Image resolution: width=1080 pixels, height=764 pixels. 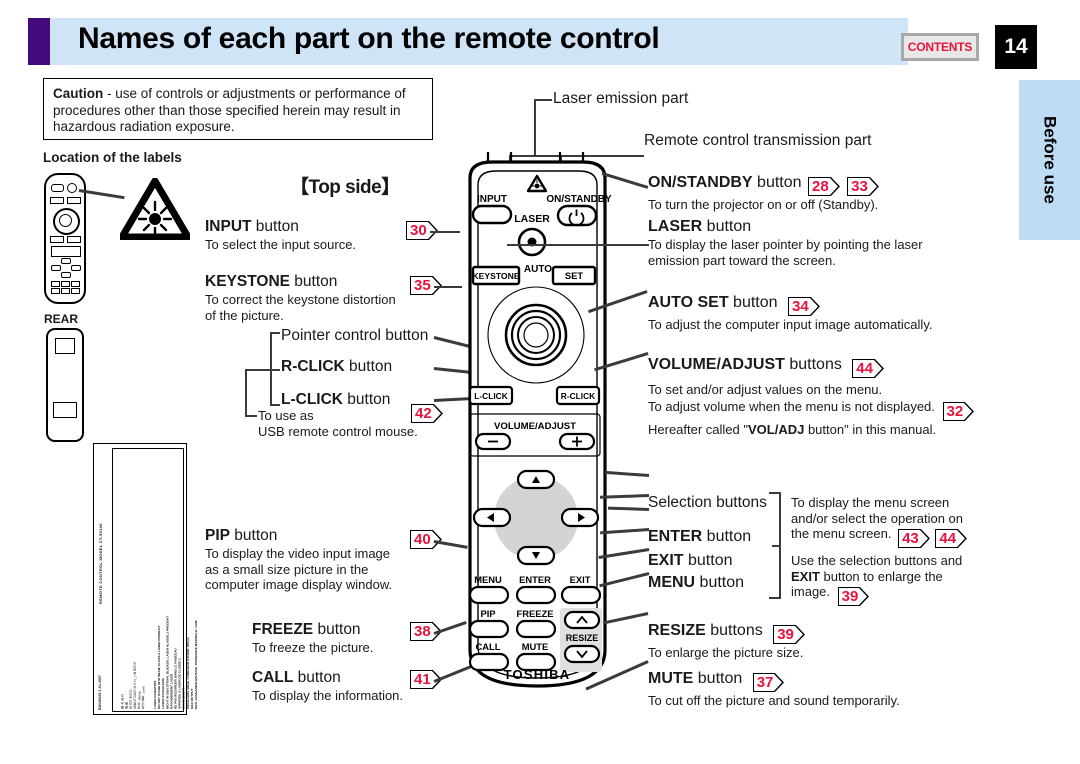 I want to click on badge-freeze-38: 38, so click(x=426, y=631).